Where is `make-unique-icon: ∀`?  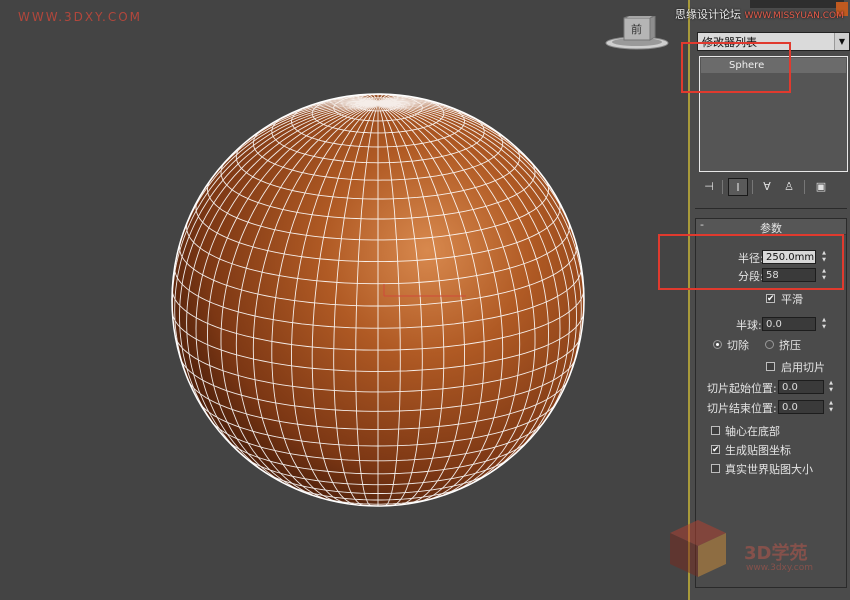
make-unique-icon: ∀ is located at coordinates (767, 187).